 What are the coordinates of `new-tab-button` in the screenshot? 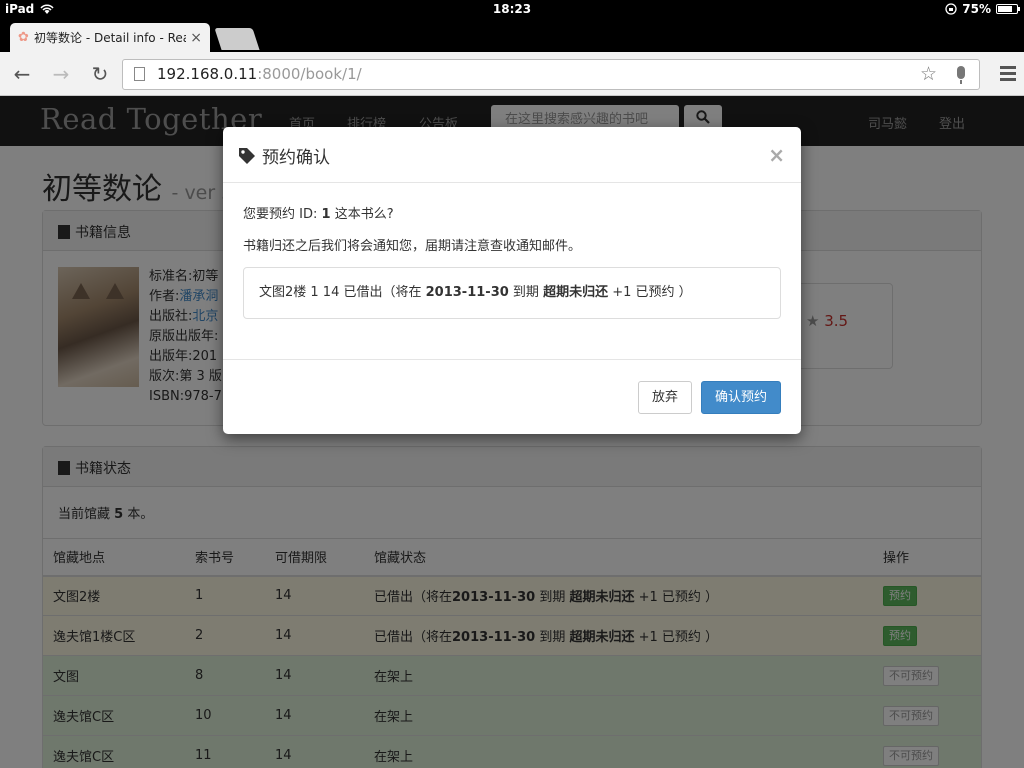 It's located at (237, 39).